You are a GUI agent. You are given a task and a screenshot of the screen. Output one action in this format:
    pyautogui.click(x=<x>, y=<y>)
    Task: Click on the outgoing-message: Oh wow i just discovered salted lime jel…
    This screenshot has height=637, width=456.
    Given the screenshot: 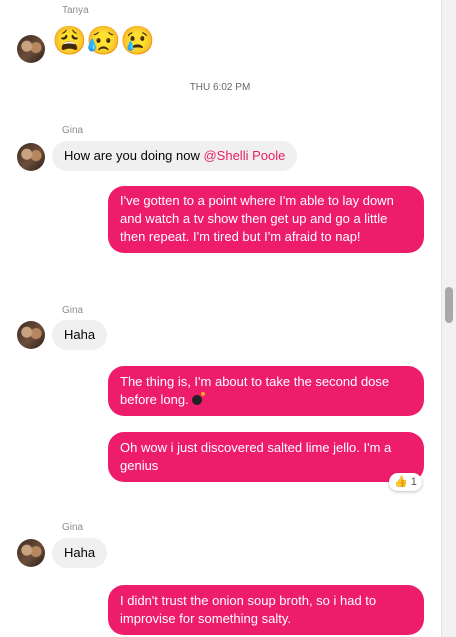 What is the action you would take?
    pyautogui.click(x=266, y=457)
    